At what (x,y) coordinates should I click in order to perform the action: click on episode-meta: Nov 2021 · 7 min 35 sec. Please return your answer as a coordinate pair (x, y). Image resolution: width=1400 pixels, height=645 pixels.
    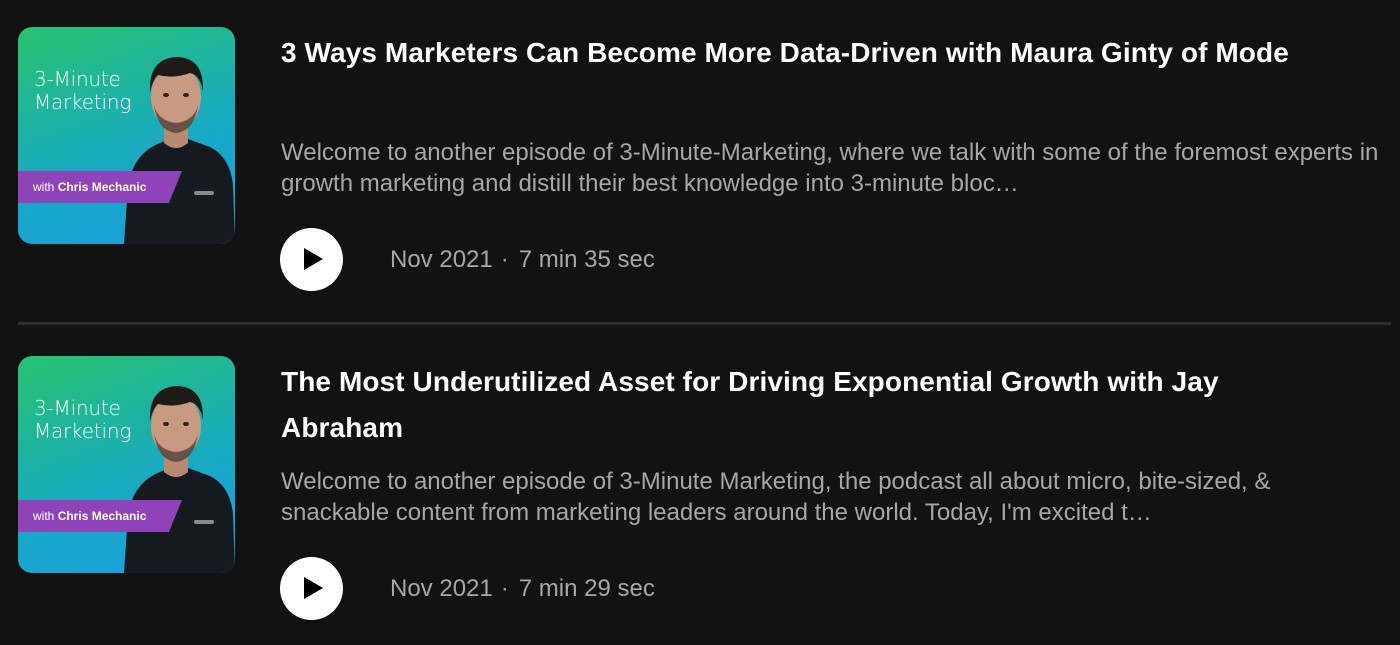
    Looking at the image, I should click on (522, 260).